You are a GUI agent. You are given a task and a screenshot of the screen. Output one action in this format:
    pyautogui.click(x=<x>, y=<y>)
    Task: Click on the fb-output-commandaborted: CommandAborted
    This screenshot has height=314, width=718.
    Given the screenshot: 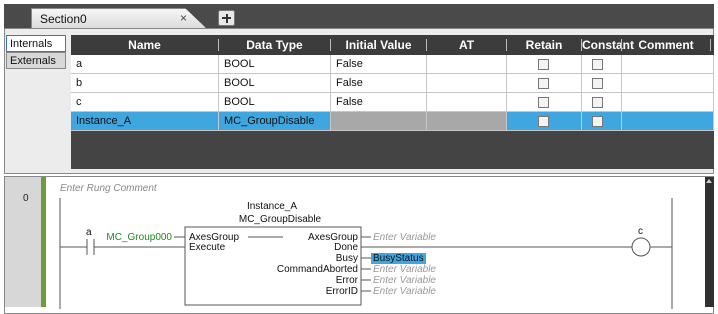 What is the action you would take?
    pyautogui.click(x=317, y=269)
    